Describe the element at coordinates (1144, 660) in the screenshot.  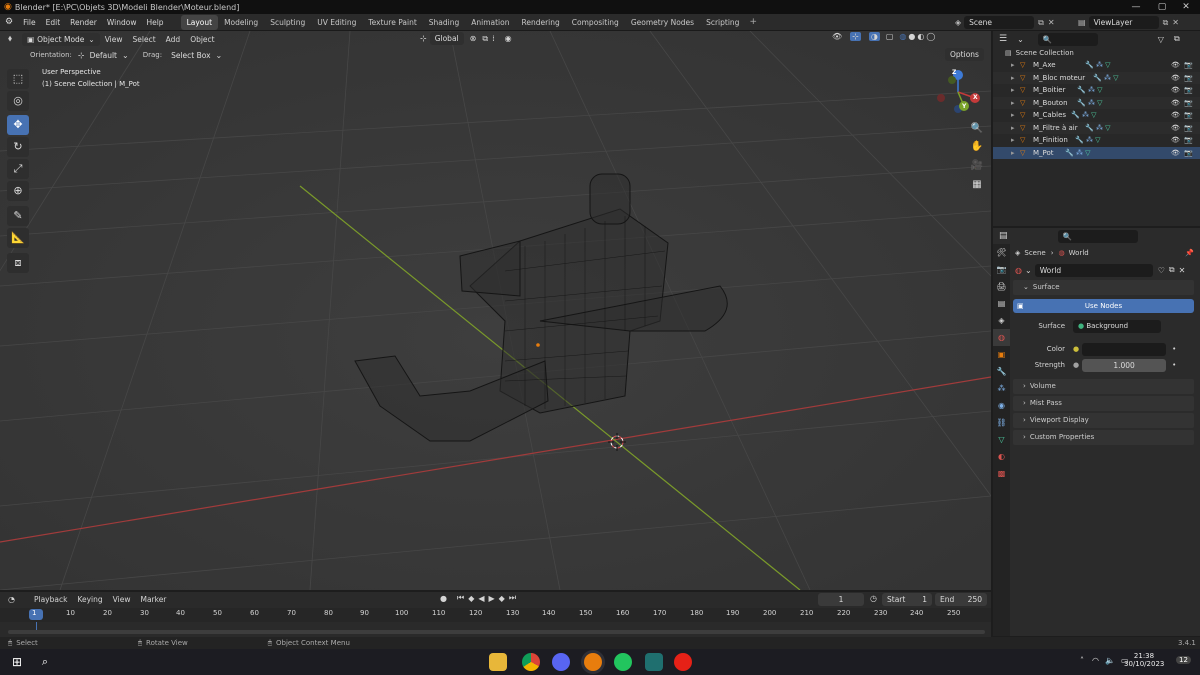
I see `clock: 21:38 30/10/2023` at that location.